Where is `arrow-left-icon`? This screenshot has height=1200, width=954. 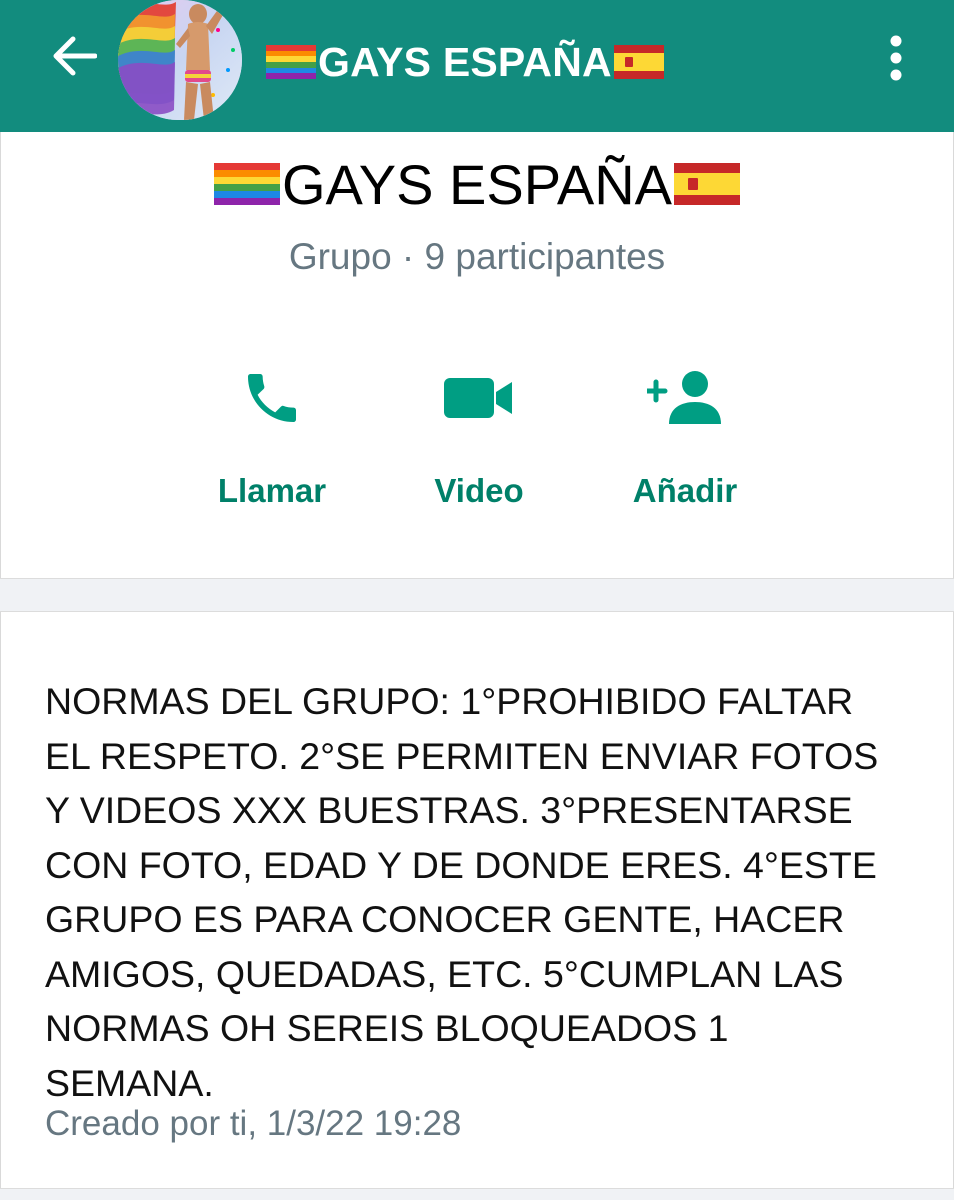 arrow-left-icon is located at coordinates (75, 56).